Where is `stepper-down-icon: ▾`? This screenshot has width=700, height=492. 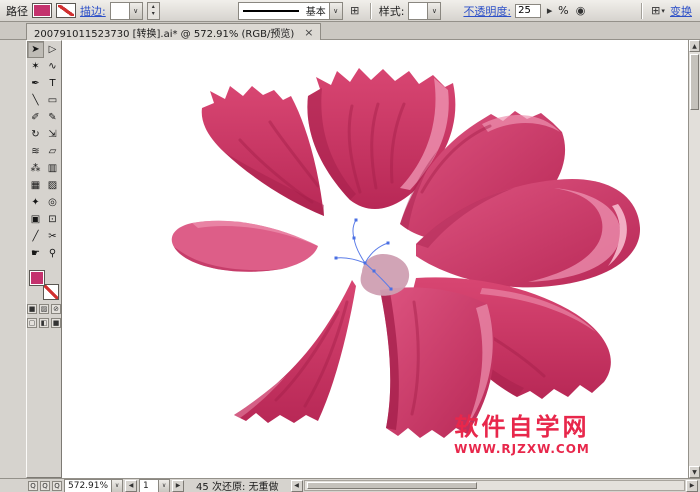
stepper-down-icon: ▾ is located at coordinates (153, 13).